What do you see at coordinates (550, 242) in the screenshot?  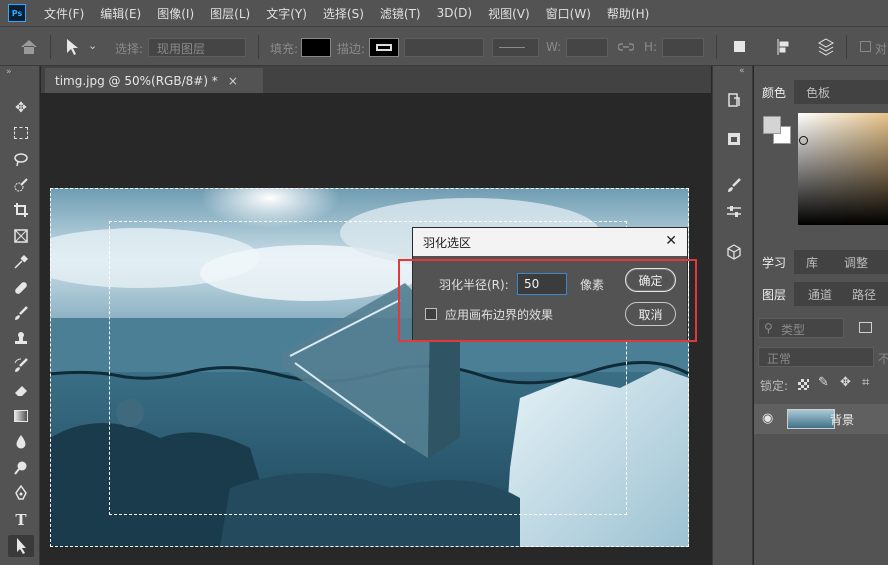 I see `dialog-titlebar: 羽化选区 ✕` at bounding box center [550, 242].